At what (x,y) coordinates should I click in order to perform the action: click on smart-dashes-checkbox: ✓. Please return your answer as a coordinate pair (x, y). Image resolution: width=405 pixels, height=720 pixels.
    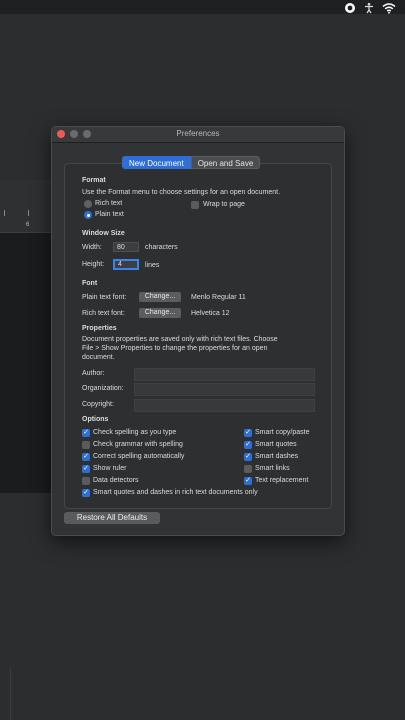
    Looking at the image, I should click on (248, 457).